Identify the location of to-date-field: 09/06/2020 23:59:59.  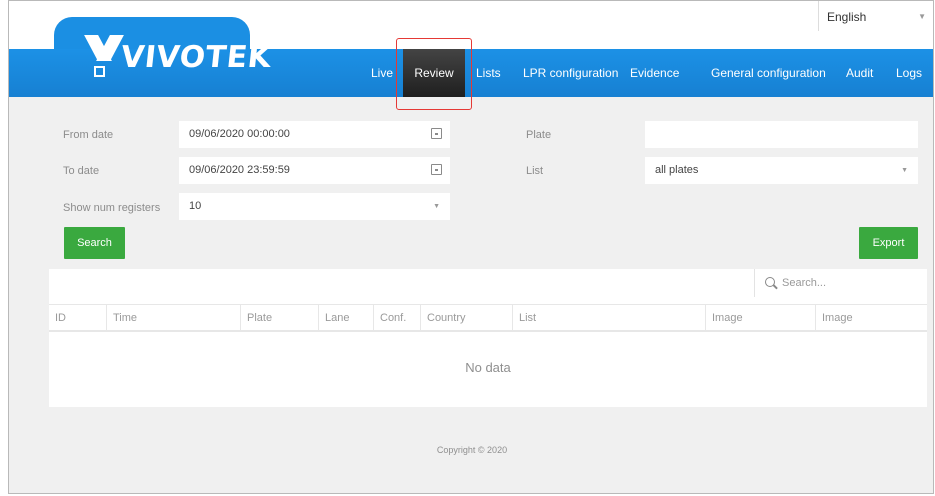
(314, 170).